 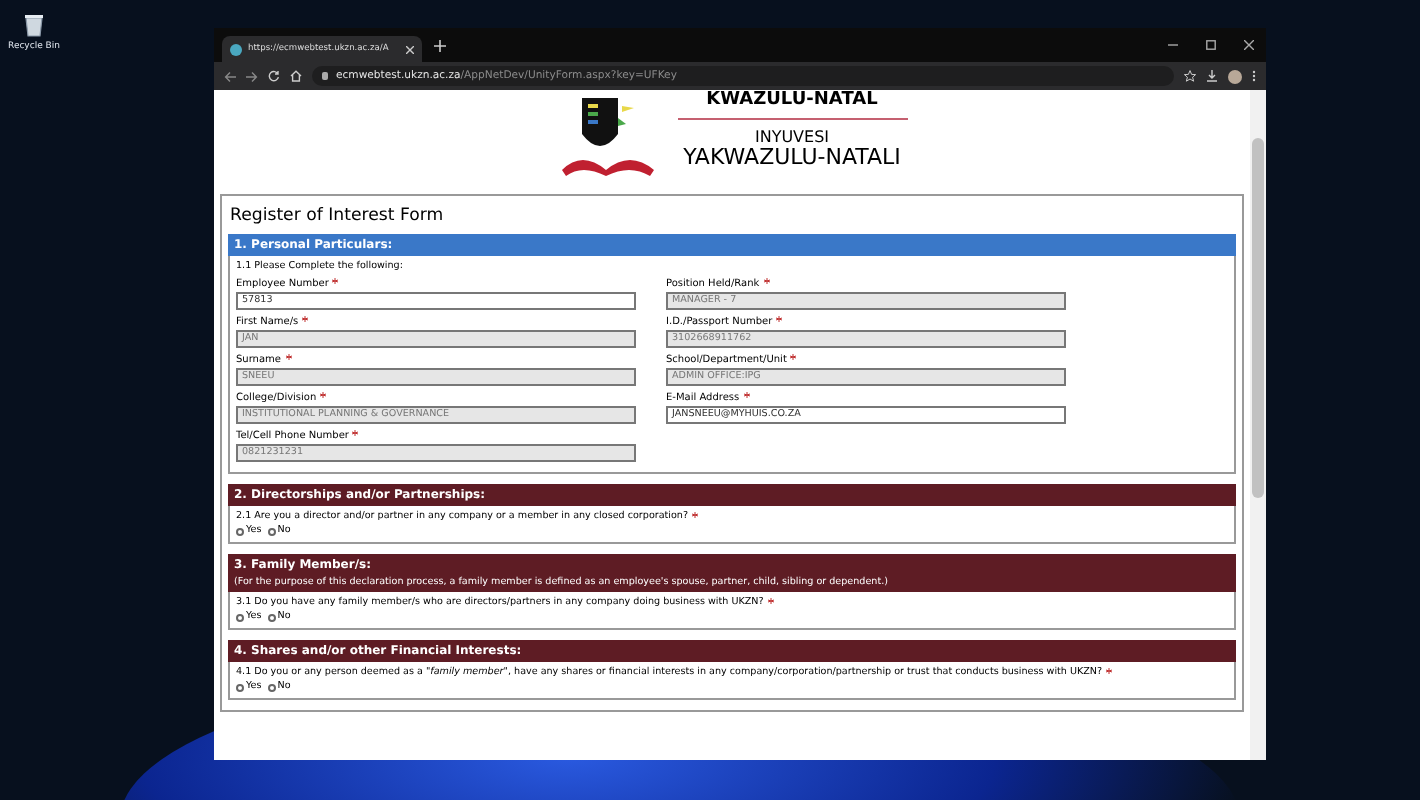 I want to click on close-tab-icon, so click(x=410, y=49).